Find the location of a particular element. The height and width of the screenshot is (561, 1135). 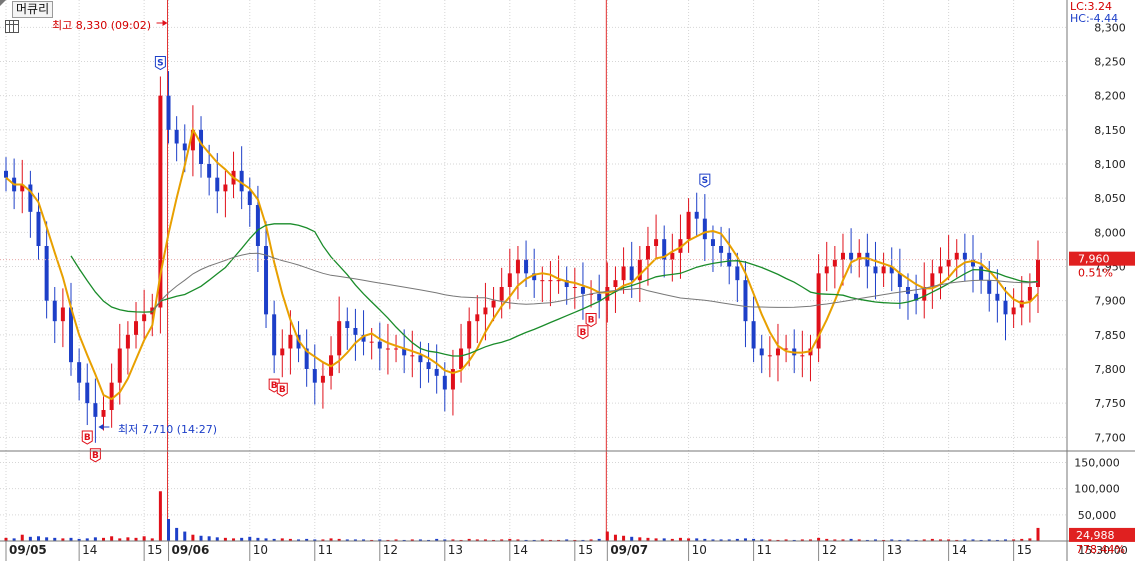

corner-marker is located at coordinates (3, 3).